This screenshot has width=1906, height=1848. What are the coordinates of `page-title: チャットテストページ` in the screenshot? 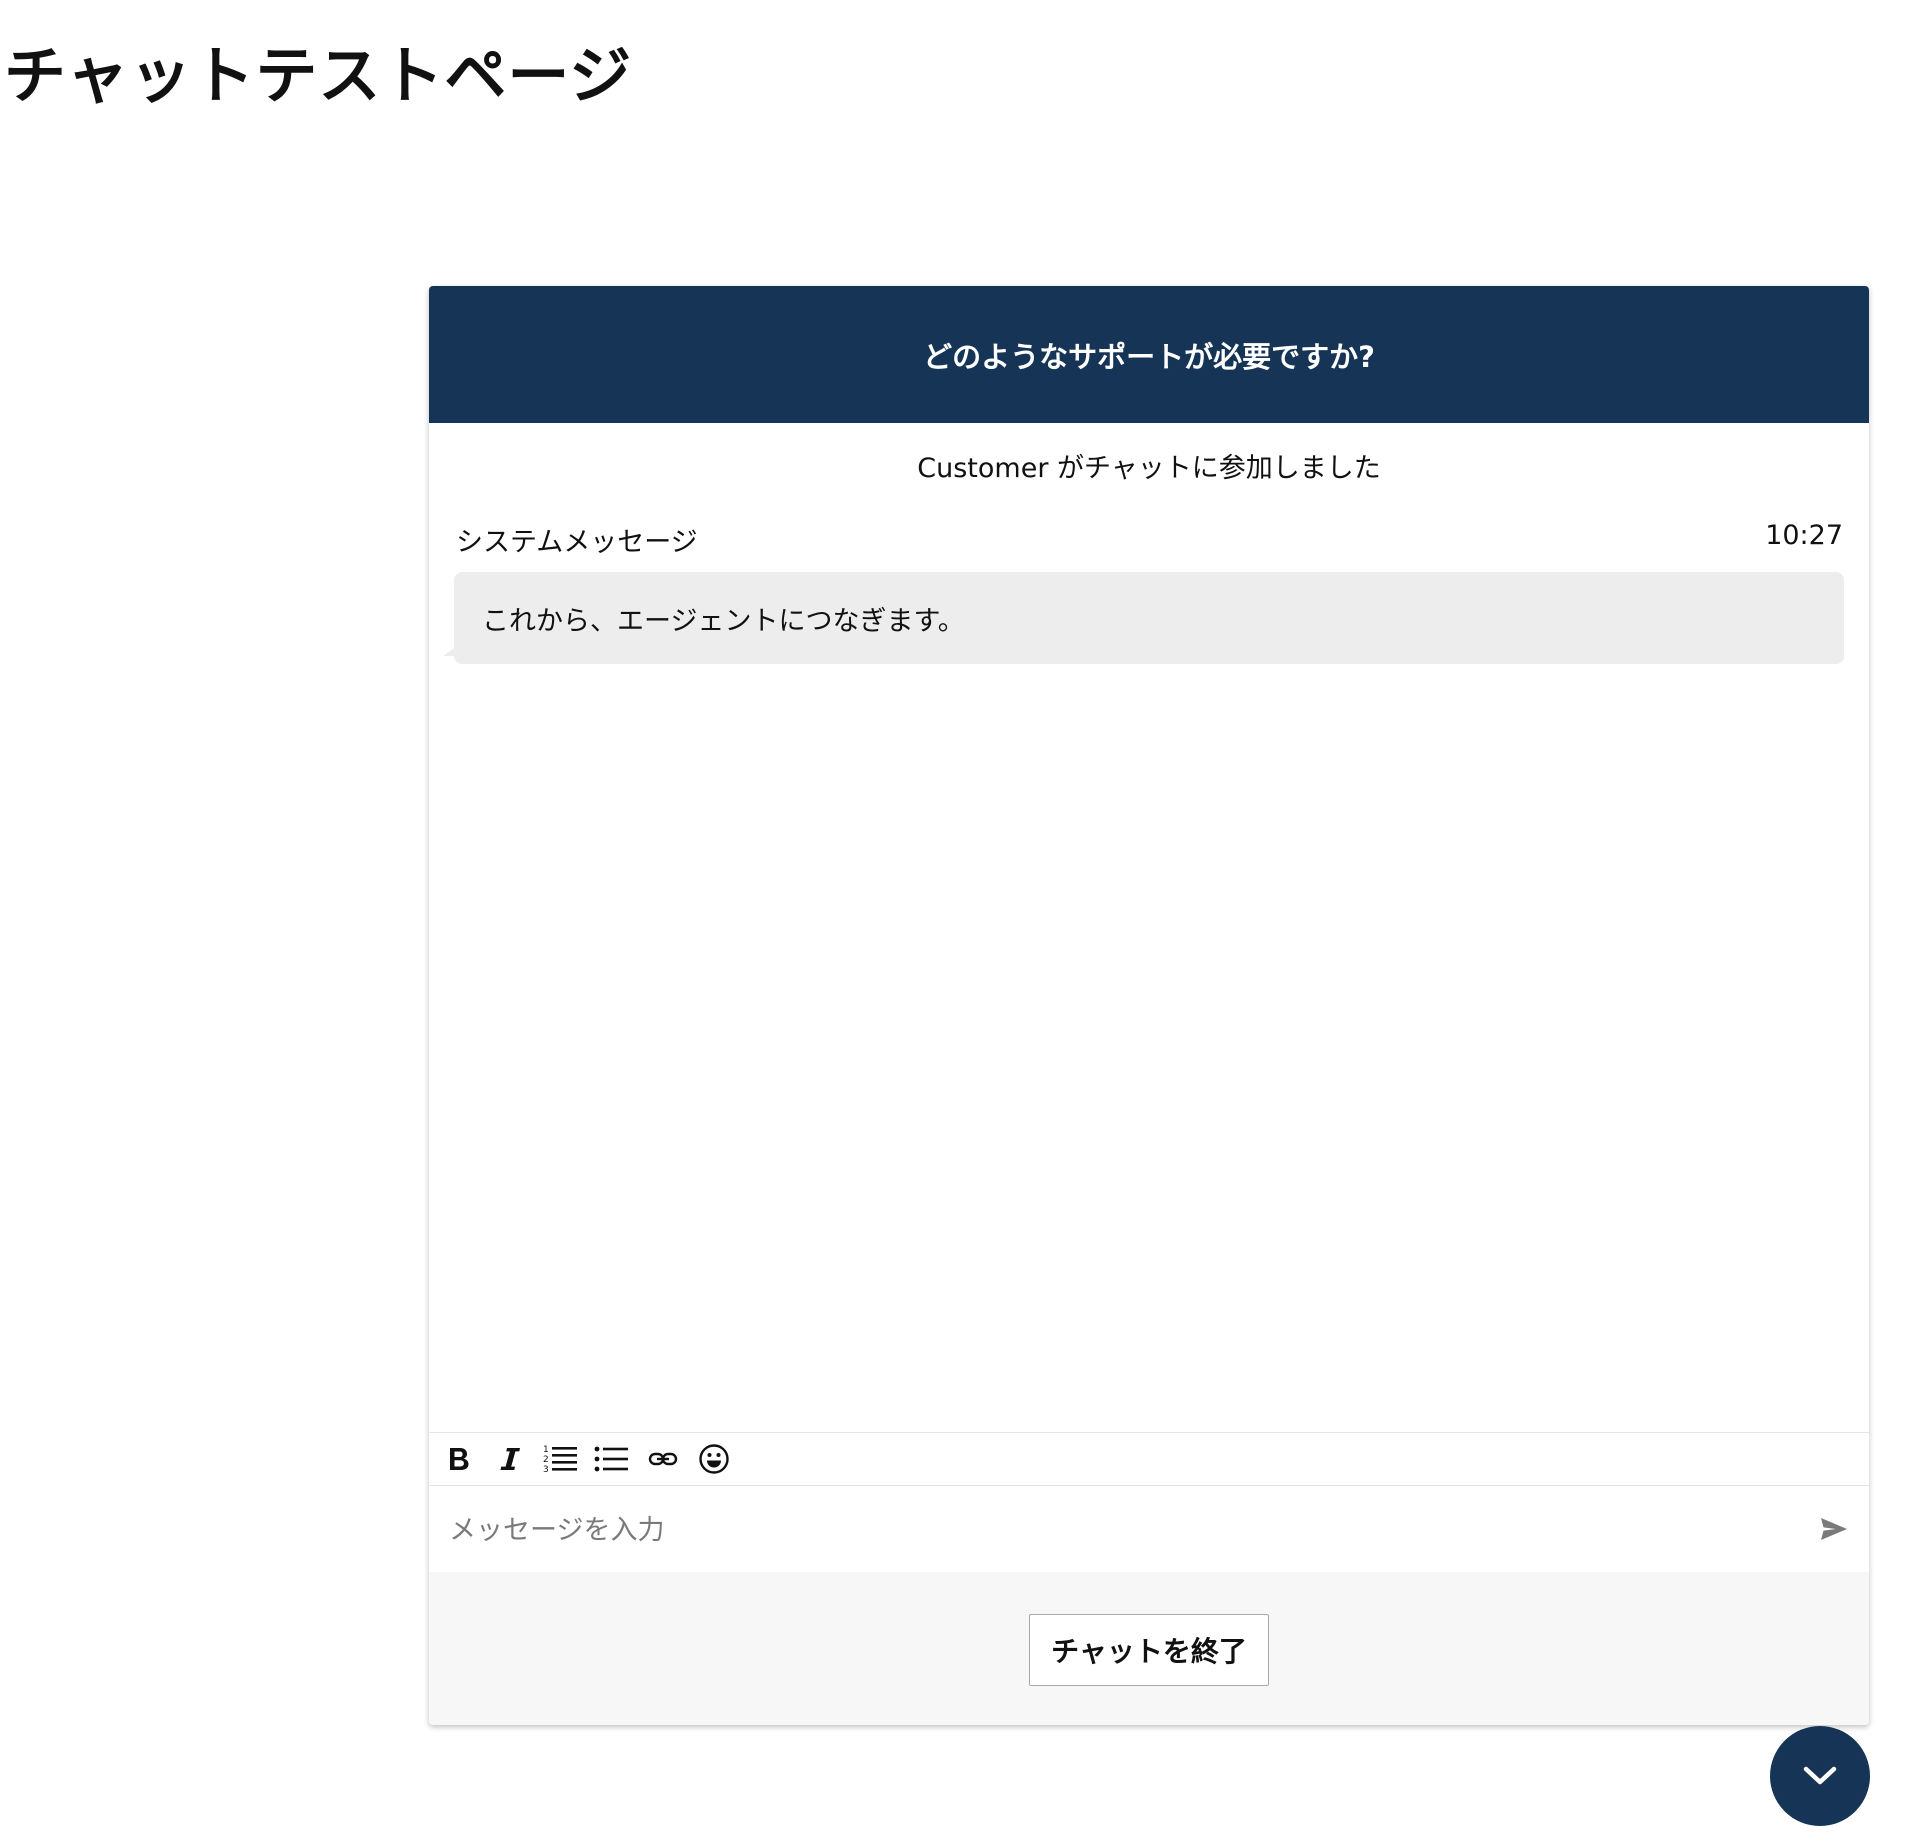 It's located at (318, 75).